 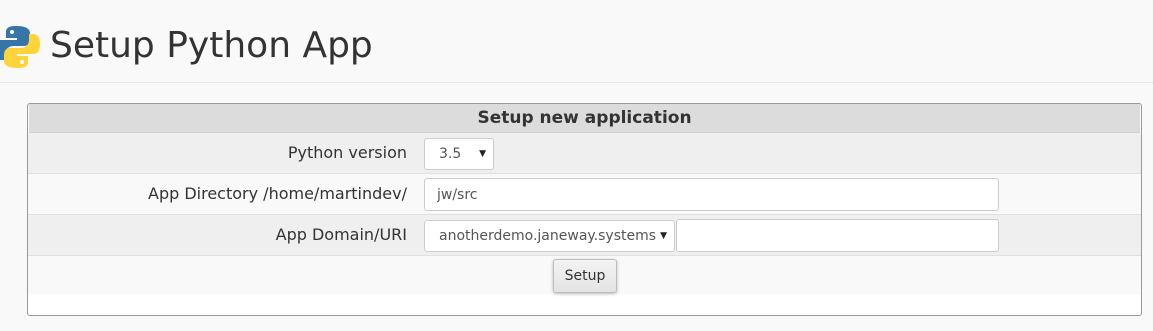 What do you see at coordinates (584, 153) in the screenshot?
I see `python-version-row: Python version 3.5 ▼` at bounding box center [584, 153].